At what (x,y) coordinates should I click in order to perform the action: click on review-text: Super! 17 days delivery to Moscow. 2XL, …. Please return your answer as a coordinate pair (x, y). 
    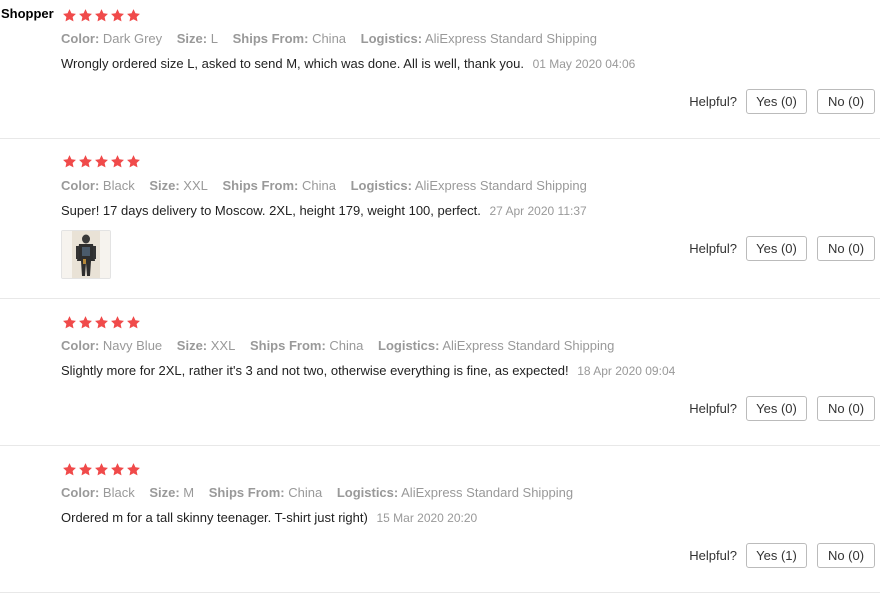
    Looking at the image, I should click on (324, 211).